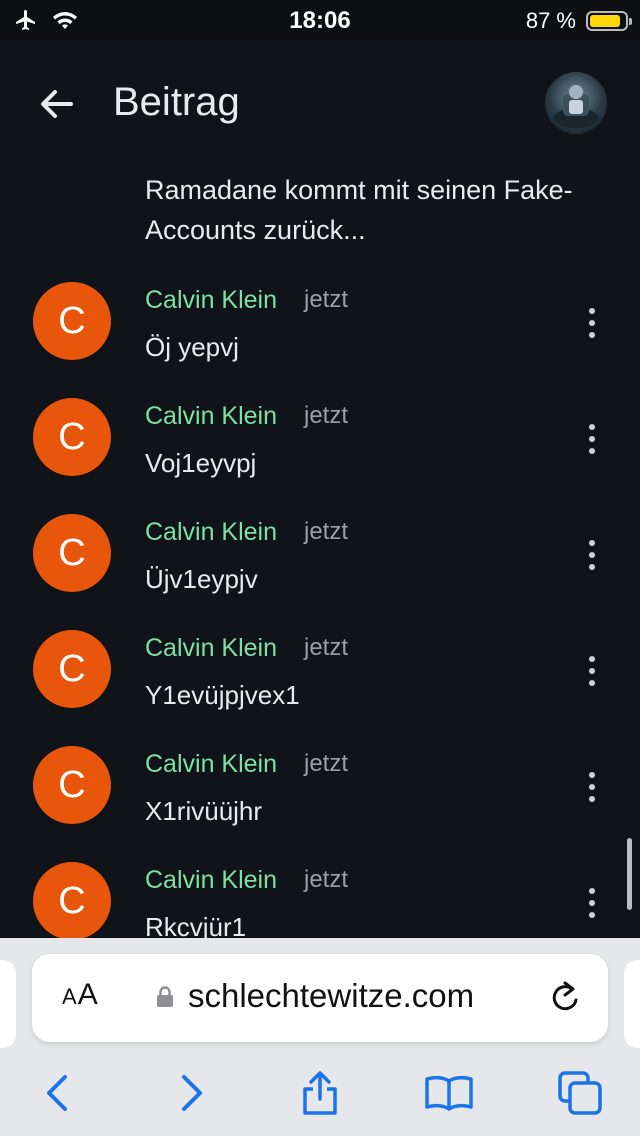 Image resolution: width=640 pixels, height=1136 pixels. What do you see at coordinates (629, 874) in the screenshot?
I see `scrollbar` at bounding box center [629, 874].